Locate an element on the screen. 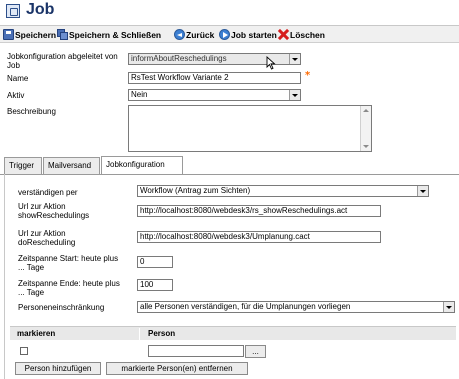 Image resolution: width=459 pixels, height=379 pixels. restriction-label: Personeneinschränkung is located at coordinates (61, 307).